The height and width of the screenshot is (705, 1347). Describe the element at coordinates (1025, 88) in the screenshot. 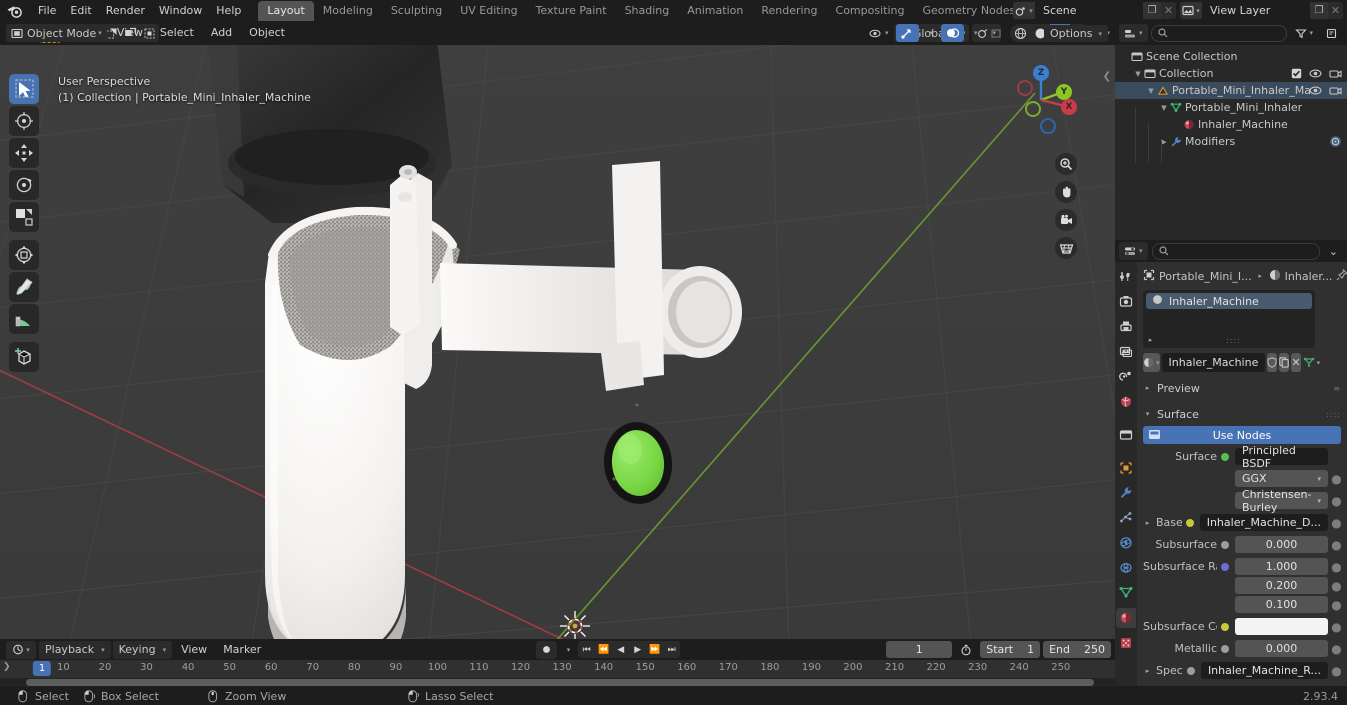

I see `gizmo-axis-neg-x` at that location.